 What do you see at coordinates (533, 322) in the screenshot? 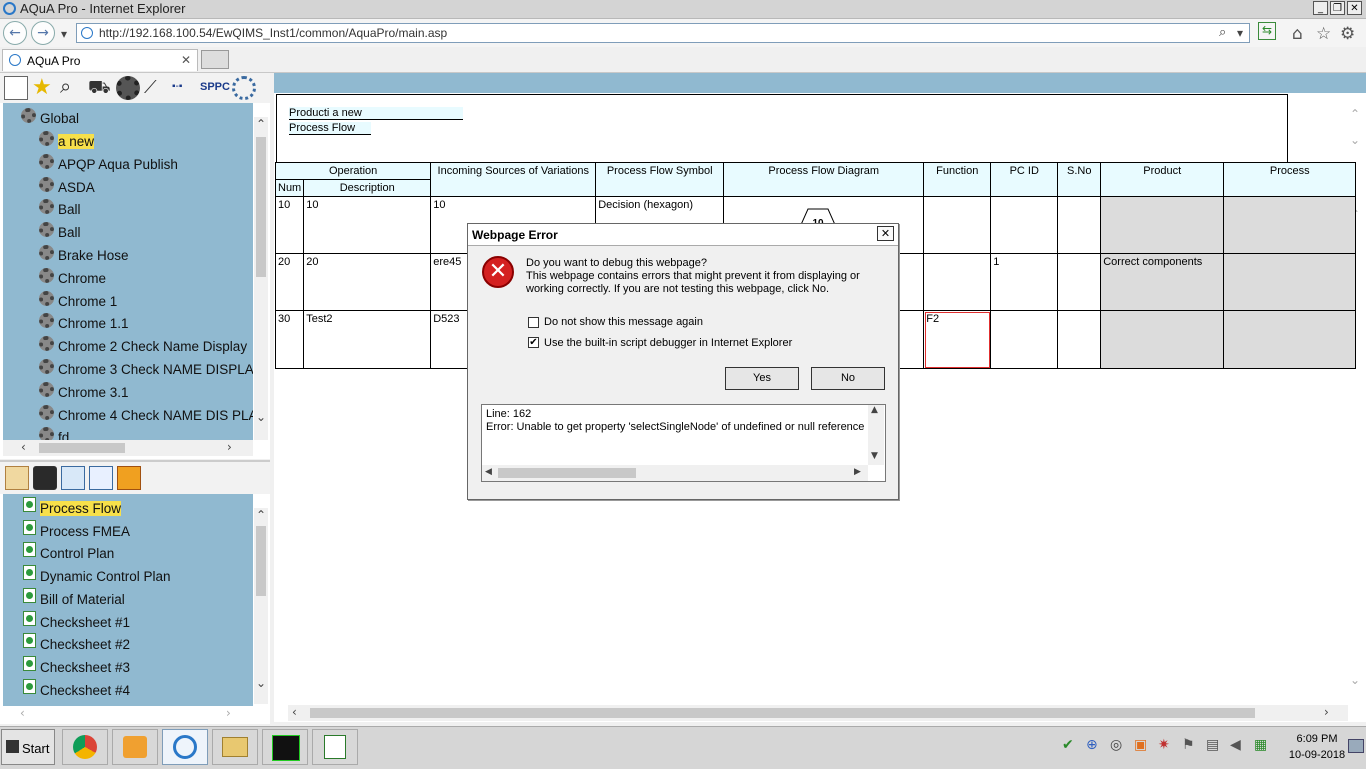
I see `do-not-show-checkbox` at bounding box center [533, 322].